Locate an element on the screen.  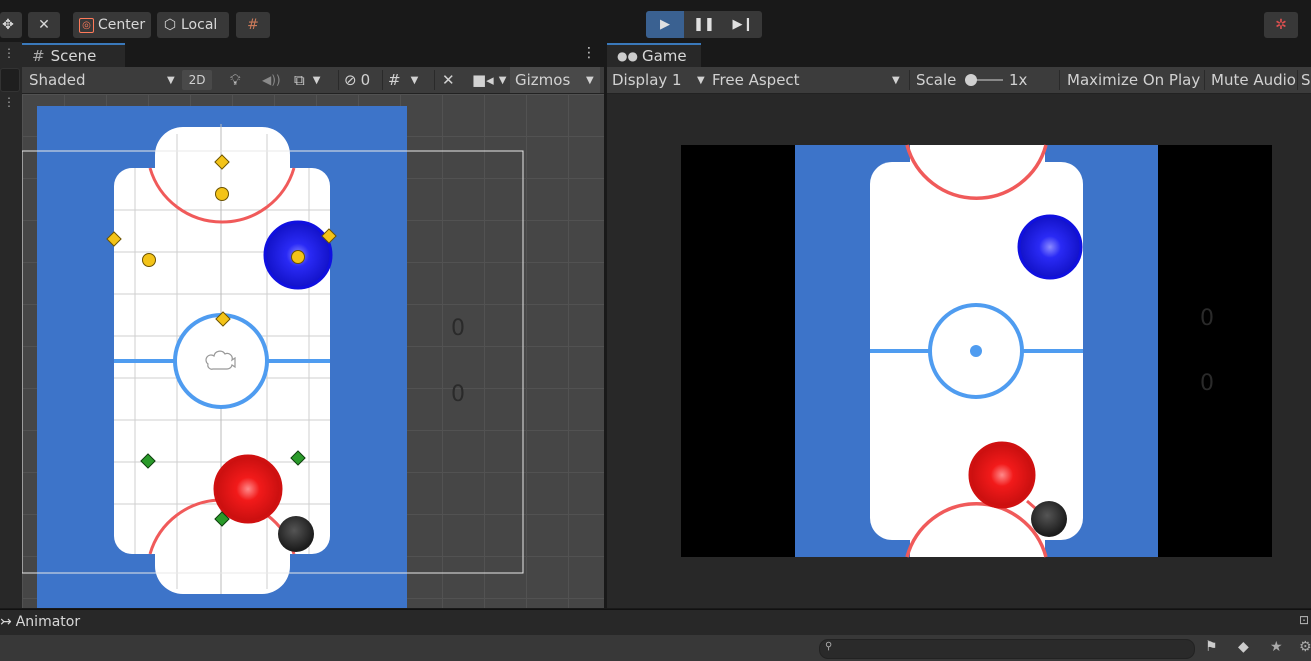
visibility-toggle: ⊘ 0 is located at coordinates (357, 80).